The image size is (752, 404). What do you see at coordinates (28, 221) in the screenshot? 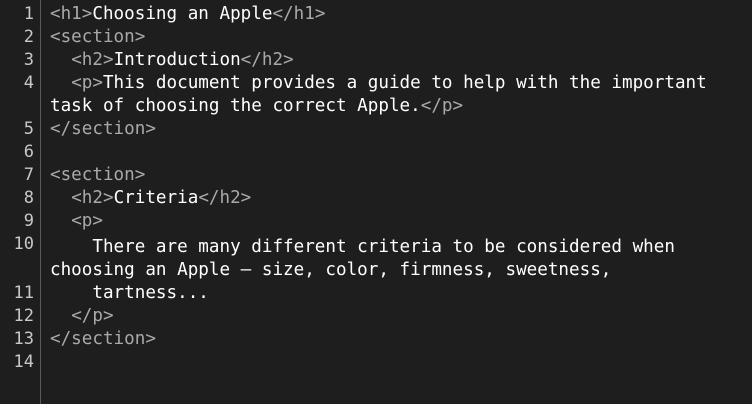
I see `line-number: 9` at bounding box center [28, 221].